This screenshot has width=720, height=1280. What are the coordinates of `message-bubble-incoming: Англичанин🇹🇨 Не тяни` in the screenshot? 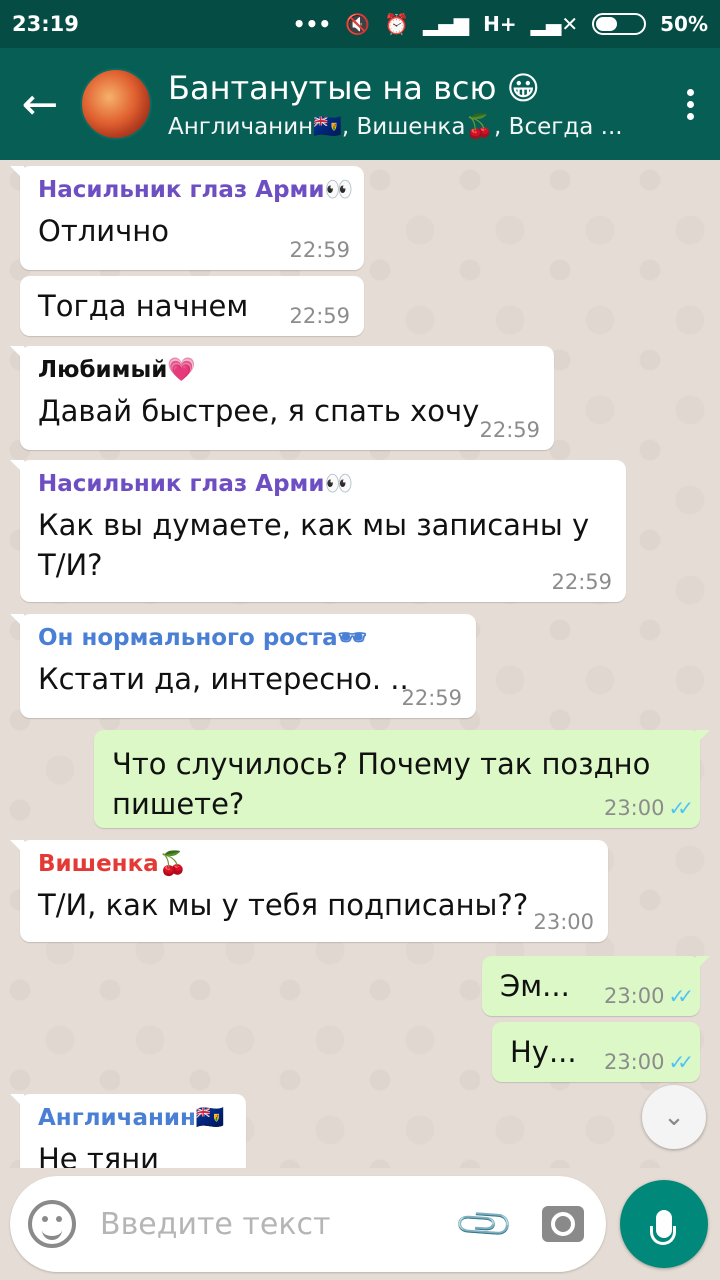 It's located at (128, 1131).